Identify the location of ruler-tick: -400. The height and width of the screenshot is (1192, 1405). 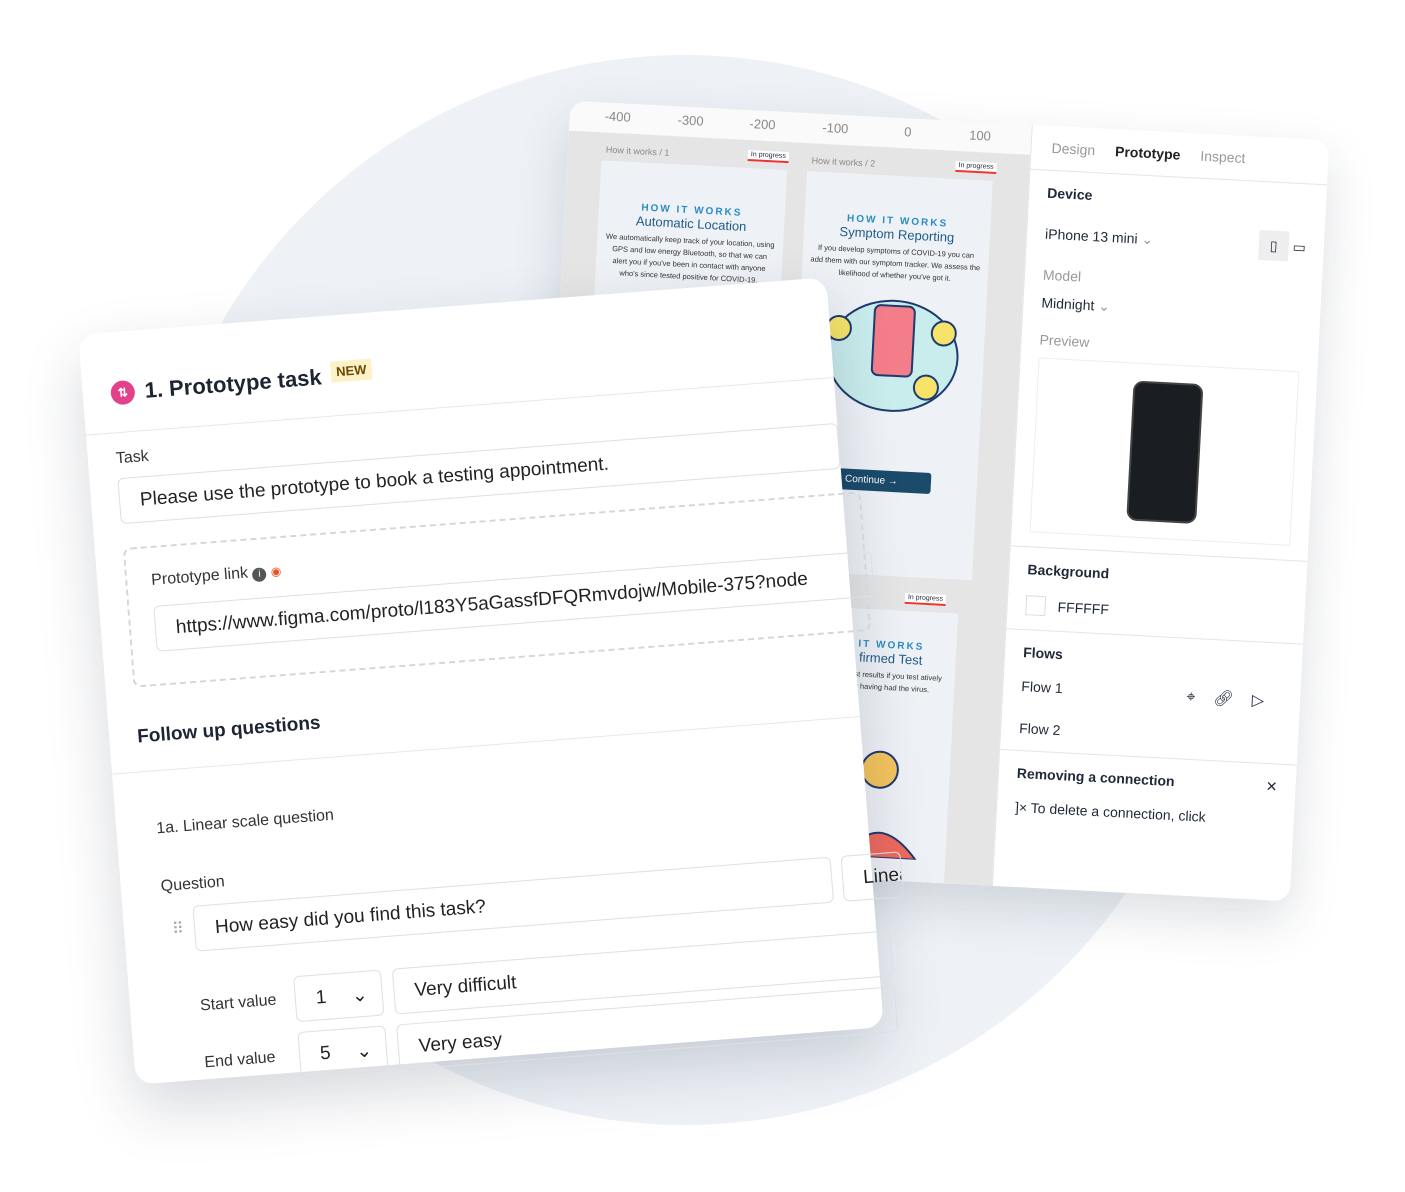
(618, 116).